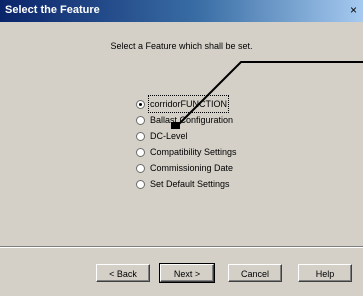 The width and height of the screenshot is (363, 296). What do you see at coordinates (181, 11) in the screenshot?
I see `title-bar: Select the Feature ×` at bounding box center [181, 11].